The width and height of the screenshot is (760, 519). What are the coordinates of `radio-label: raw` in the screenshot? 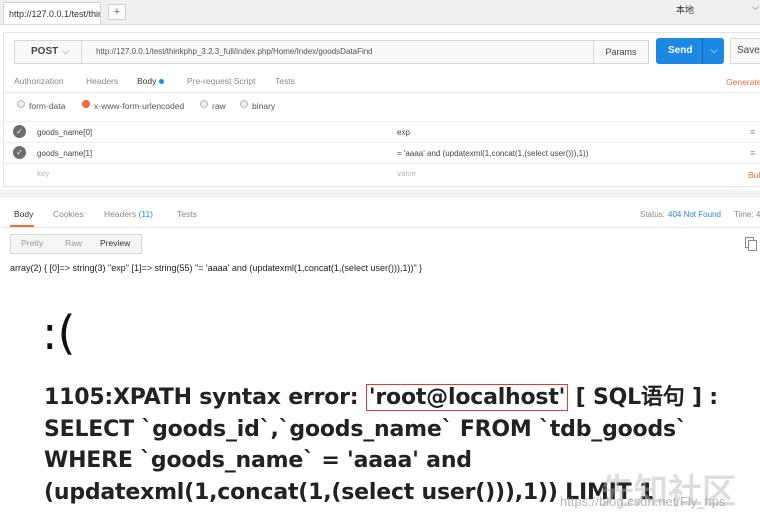 It's located at (219, 106).